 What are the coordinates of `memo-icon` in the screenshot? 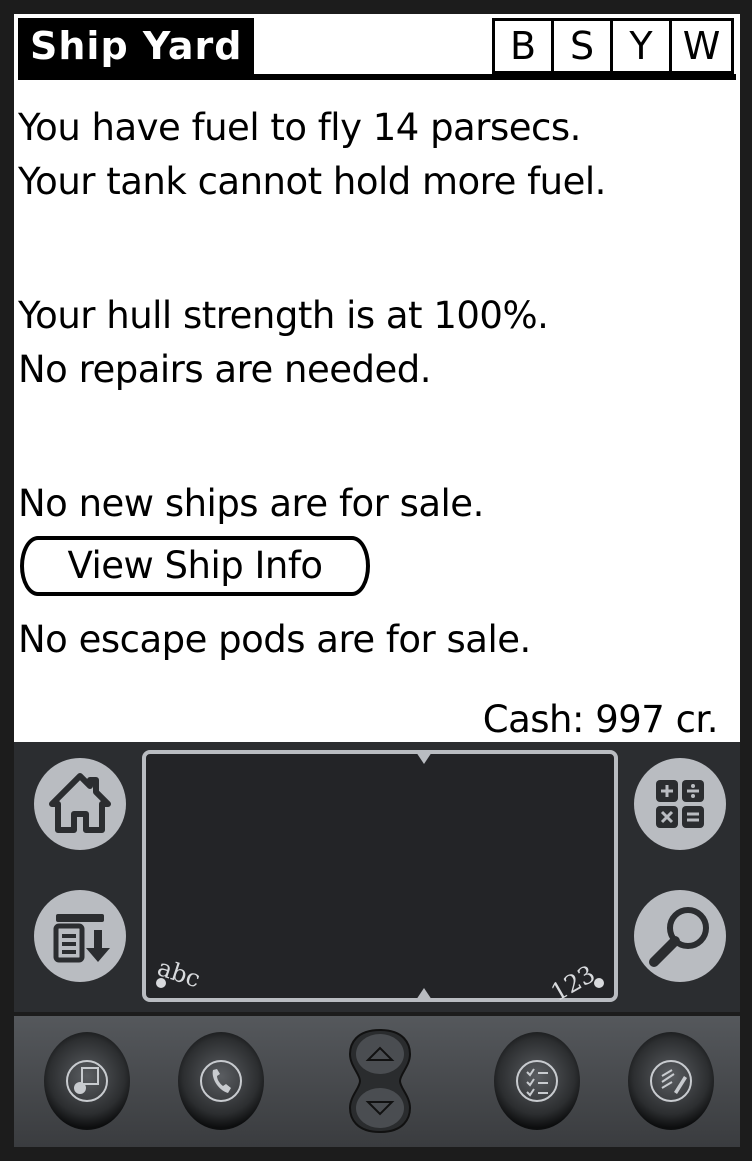 It's located at (671, 1081).